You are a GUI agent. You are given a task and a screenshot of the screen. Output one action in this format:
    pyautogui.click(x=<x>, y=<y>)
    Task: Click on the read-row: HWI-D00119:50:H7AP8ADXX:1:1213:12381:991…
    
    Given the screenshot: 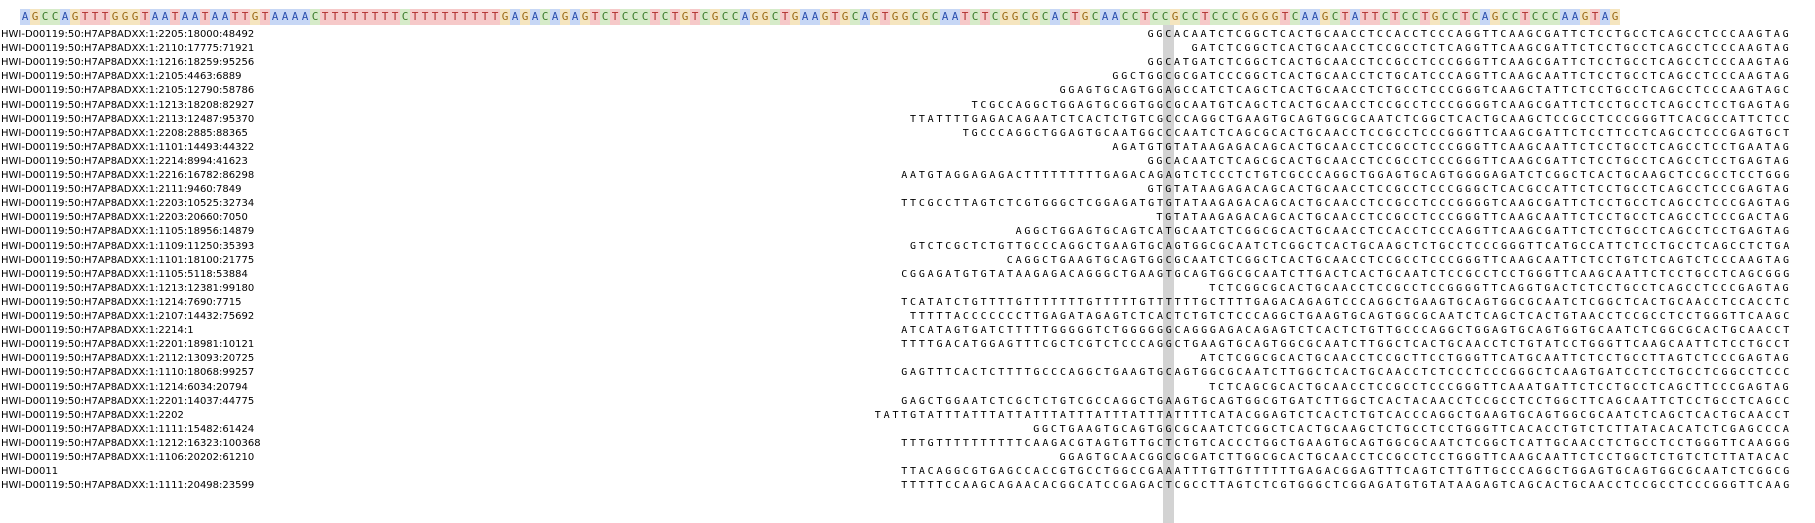 What is the action you would take?
    pyautogui.click(x=907, y=288)
    